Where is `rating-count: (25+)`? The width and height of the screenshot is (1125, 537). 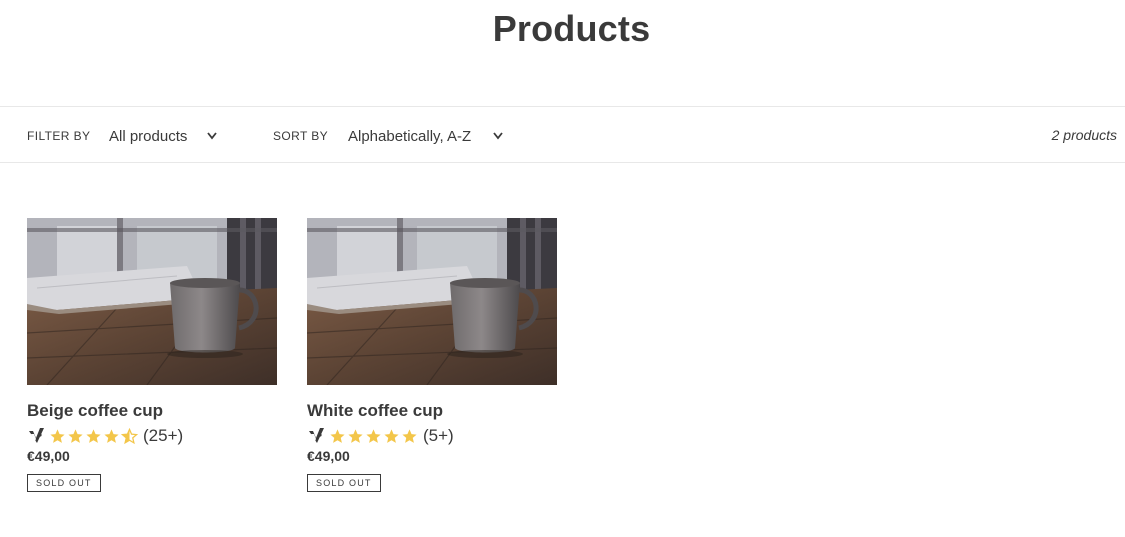
rating-count: (25+) is located at coordinates (163, 435).